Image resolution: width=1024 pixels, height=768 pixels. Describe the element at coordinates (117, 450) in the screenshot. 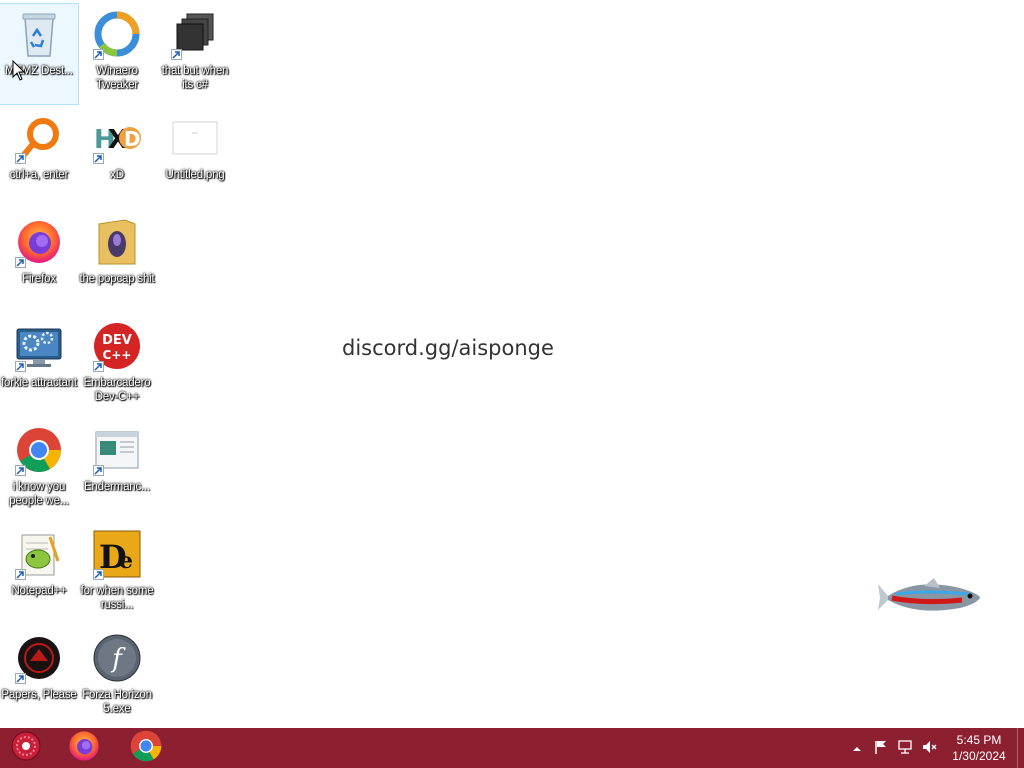

I see `window-icon` at that location.